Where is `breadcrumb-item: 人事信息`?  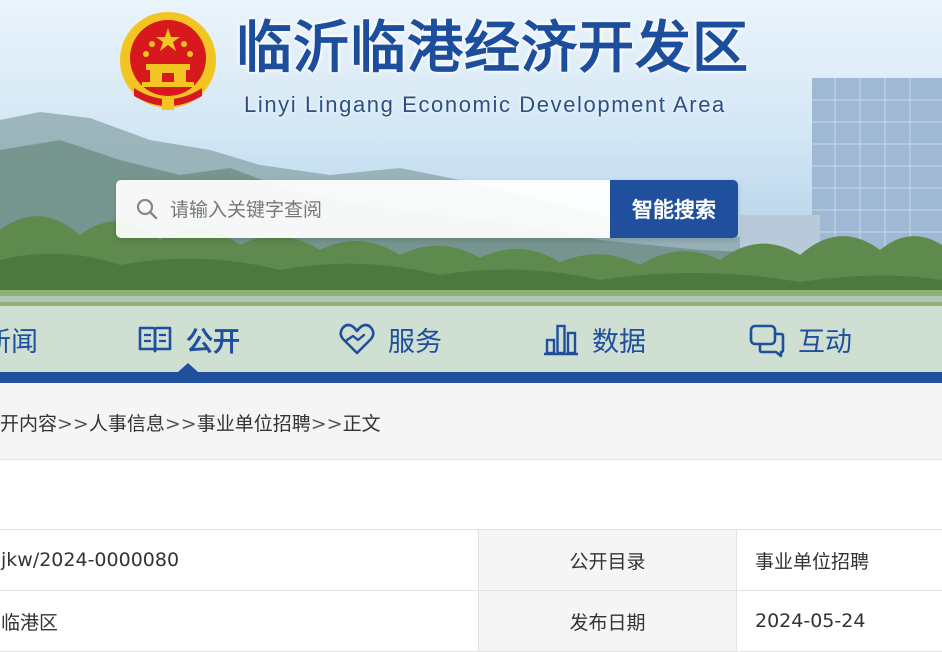
breadcrumb-item: 人事信息 is located at coordinates (127, 424).